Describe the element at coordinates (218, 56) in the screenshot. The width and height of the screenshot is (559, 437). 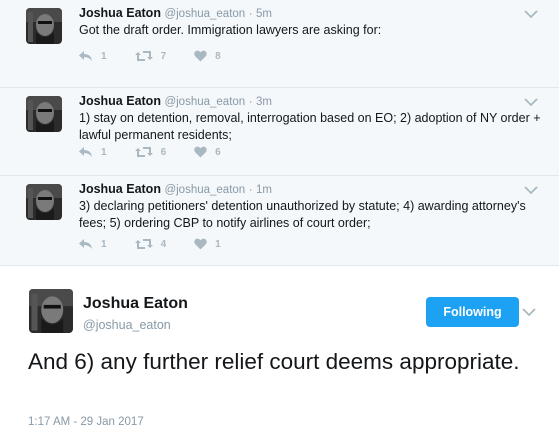
I see `like-count: 8` at that location.